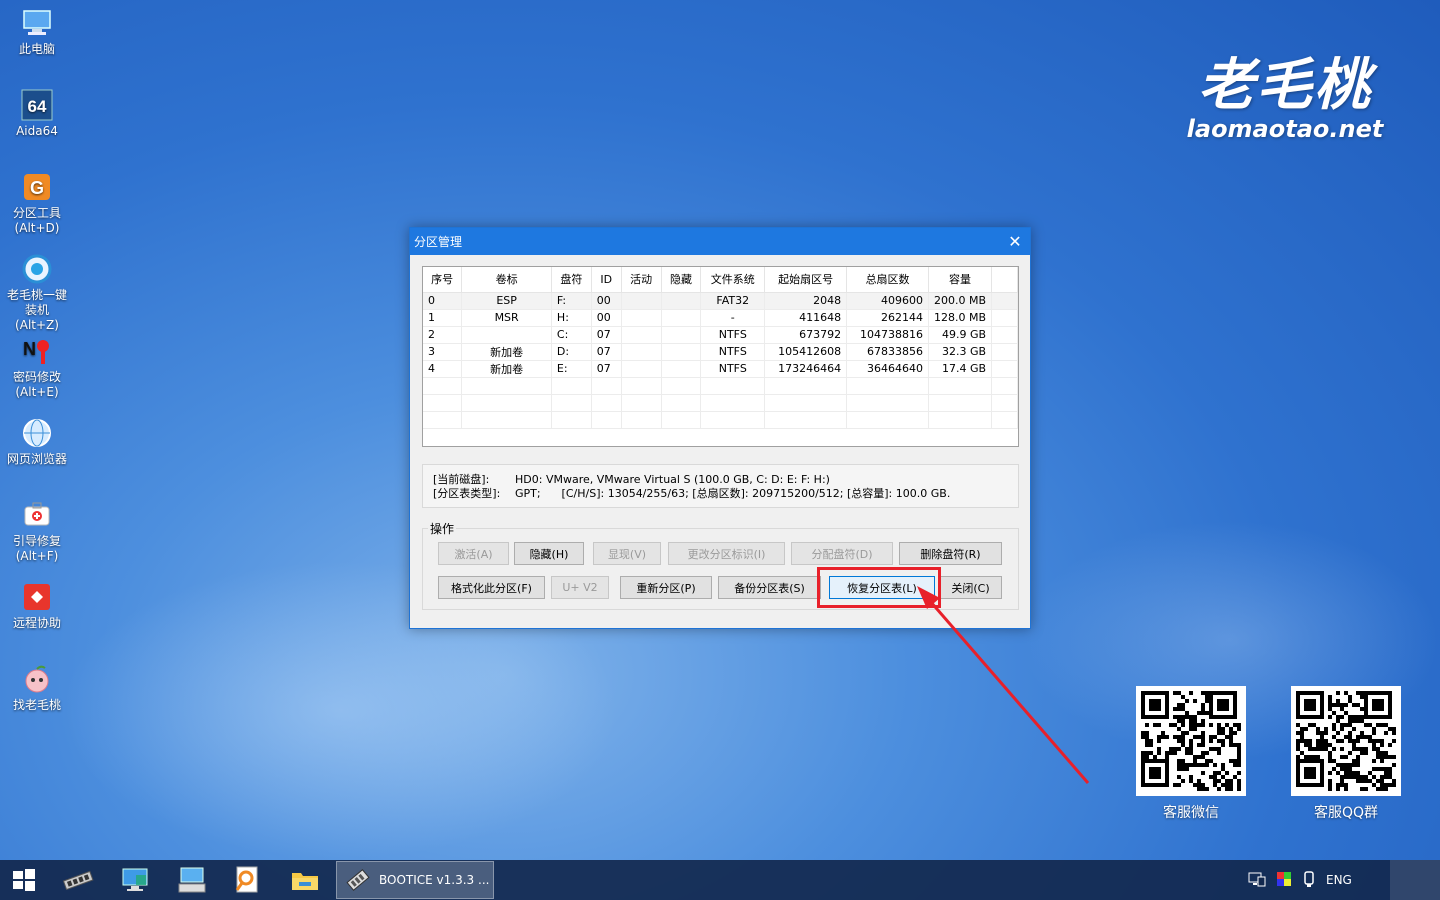 The width and height of the screenshot is (1440, 900). Describe the element at coordinates (1415, 880) in the screenshot. I see `show-desktop-button` at that location.